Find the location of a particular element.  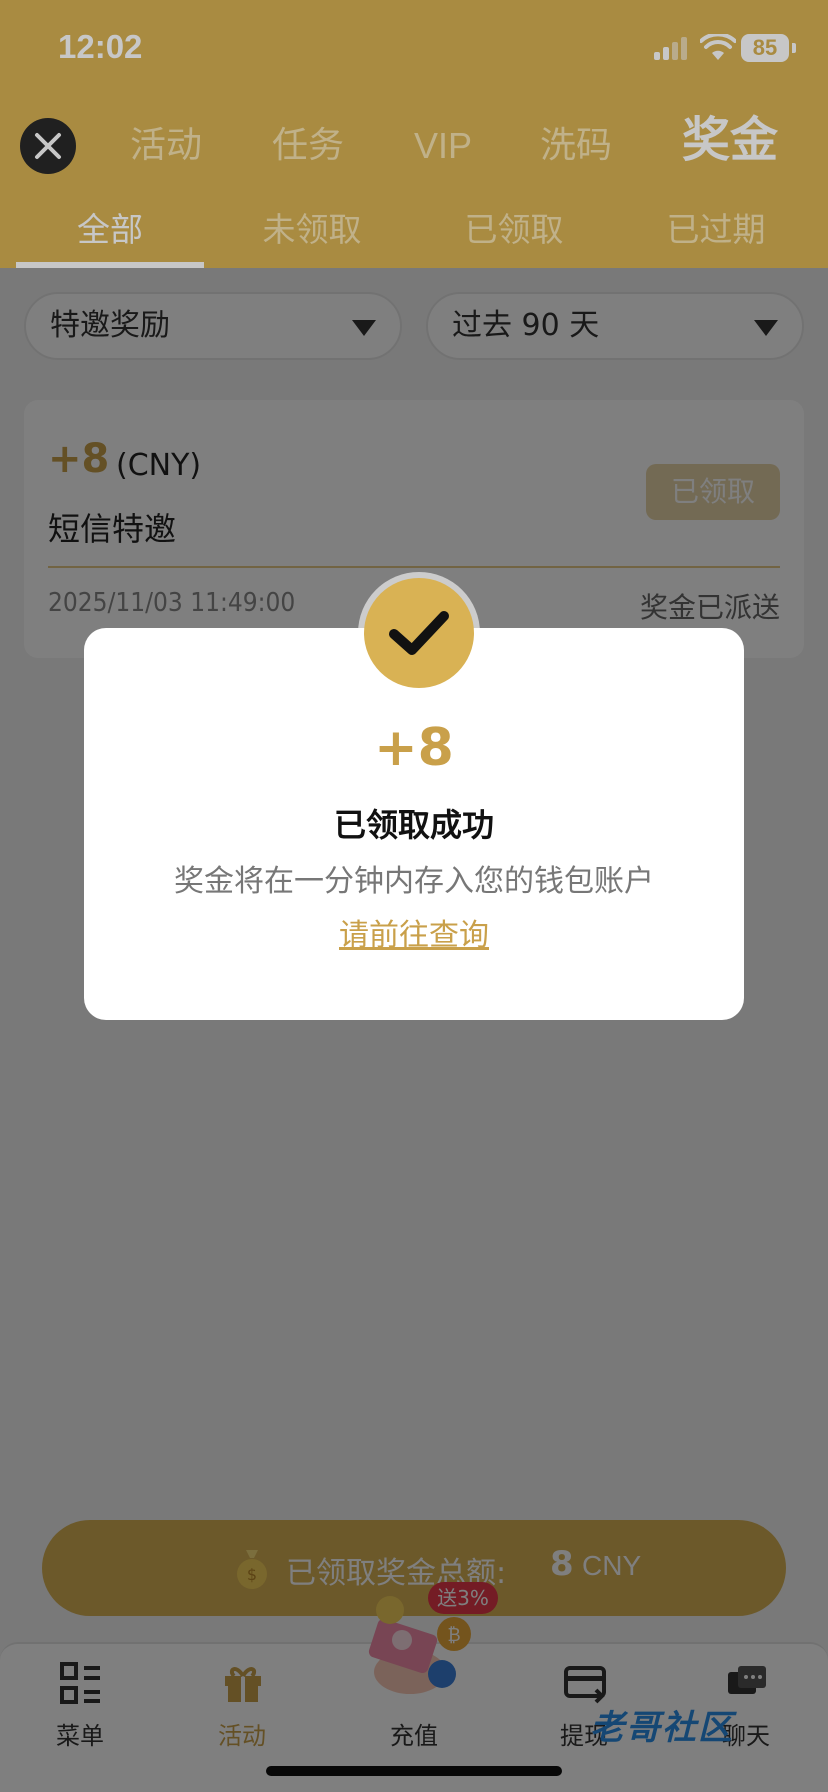

view-wallet-link: 请前往查询 is located at coordinates (414, 932).